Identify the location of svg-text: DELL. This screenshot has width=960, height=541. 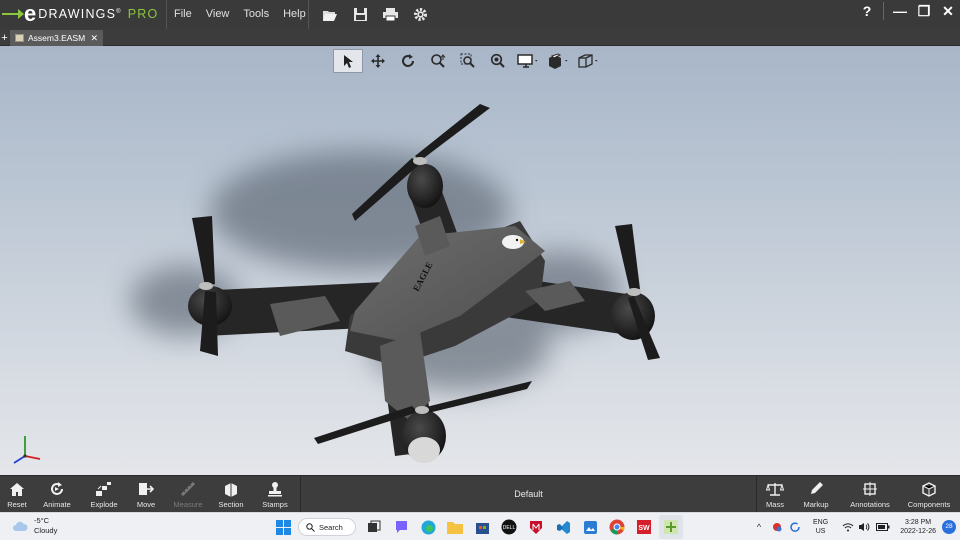
(509, 528).